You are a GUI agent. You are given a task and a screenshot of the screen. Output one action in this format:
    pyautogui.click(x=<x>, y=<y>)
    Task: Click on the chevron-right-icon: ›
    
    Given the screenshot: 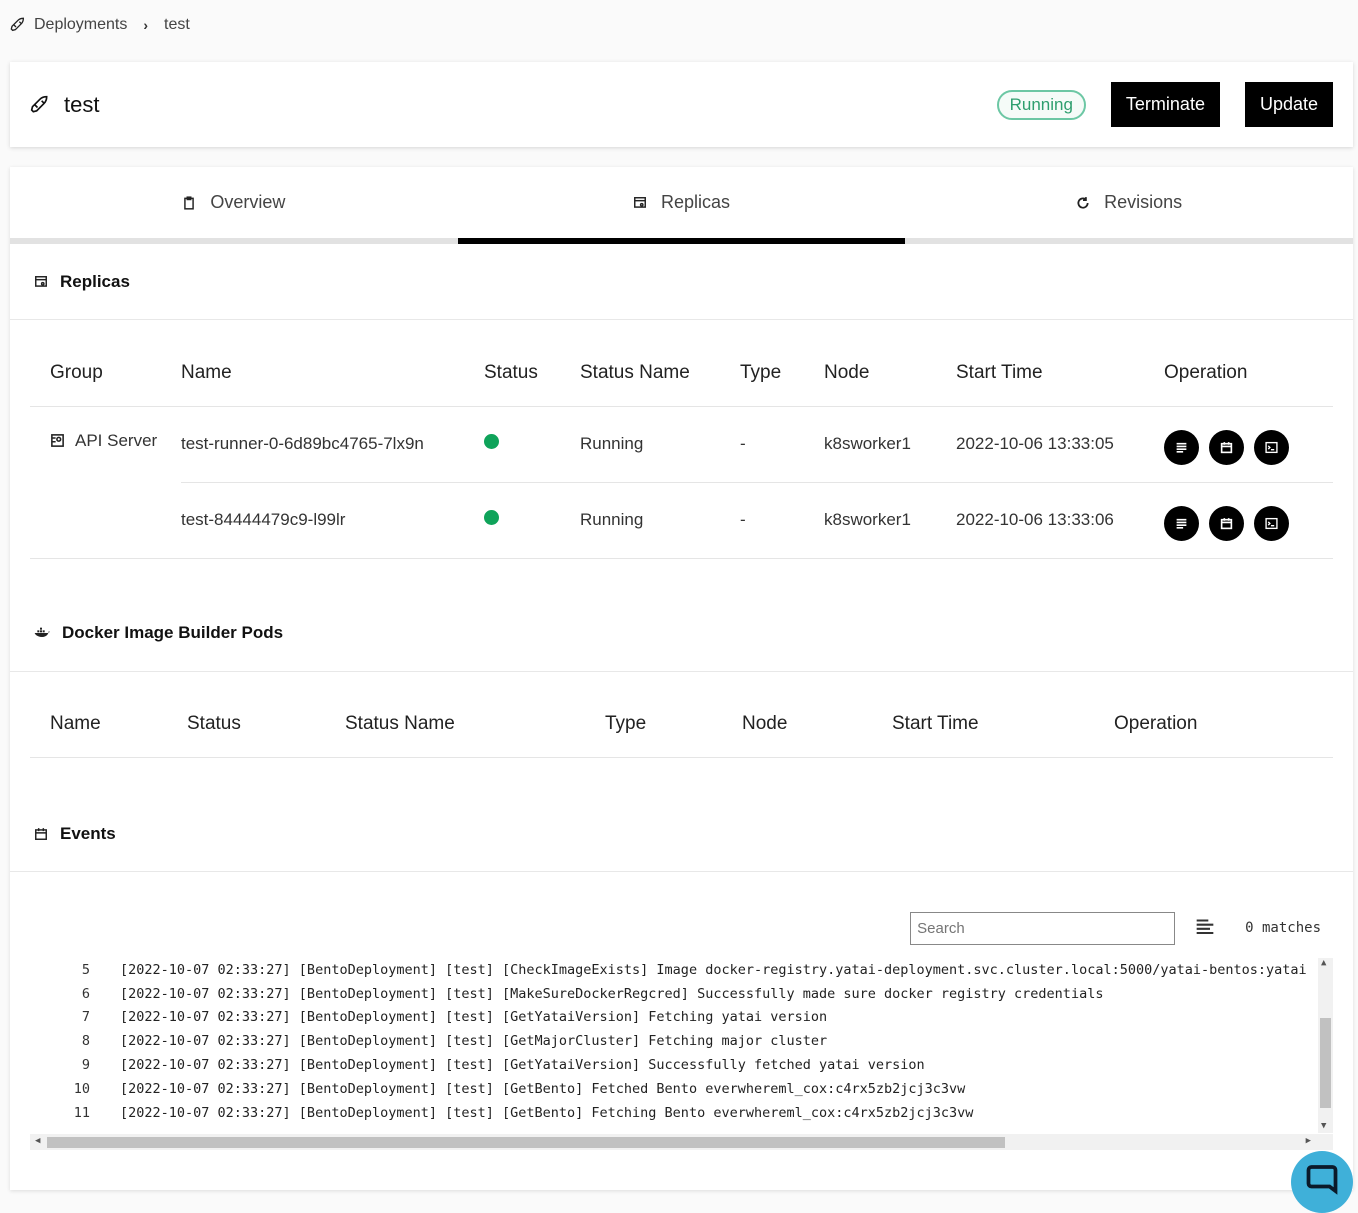 What is the action you would take?
    pyautogui.click(x=146, y=25)
    